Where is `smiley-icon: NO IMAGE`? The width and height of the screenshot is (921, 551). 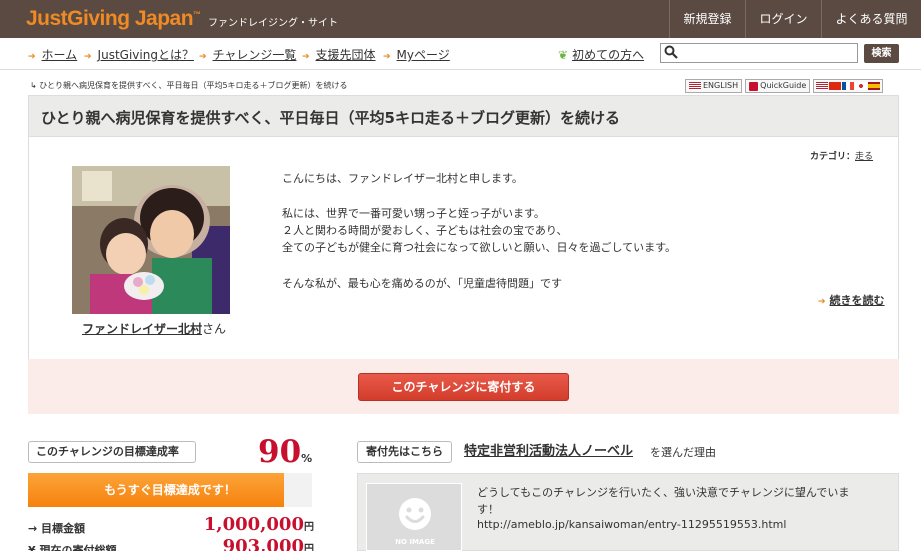
smiley-icon: NO IMAGE is located at coordinates (415, 522).